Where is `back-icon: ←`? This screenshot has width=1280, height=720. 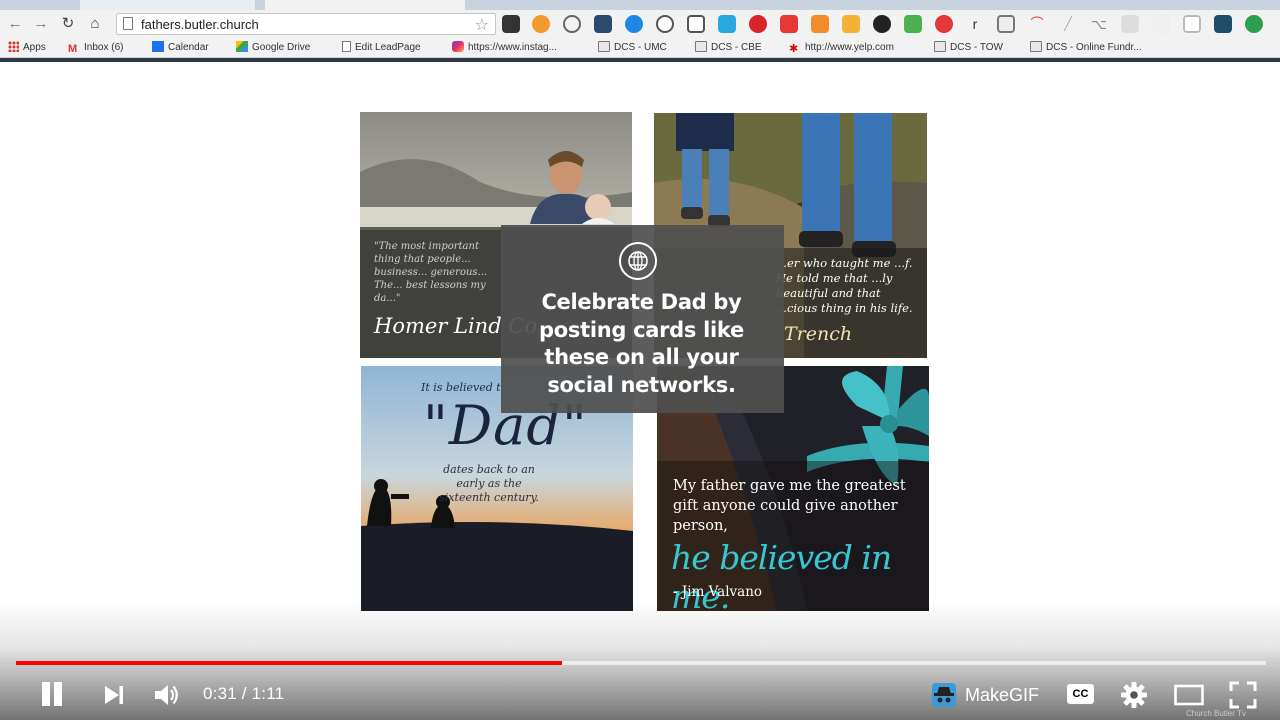 back-icon: ← is located at coordinates (15, 24).